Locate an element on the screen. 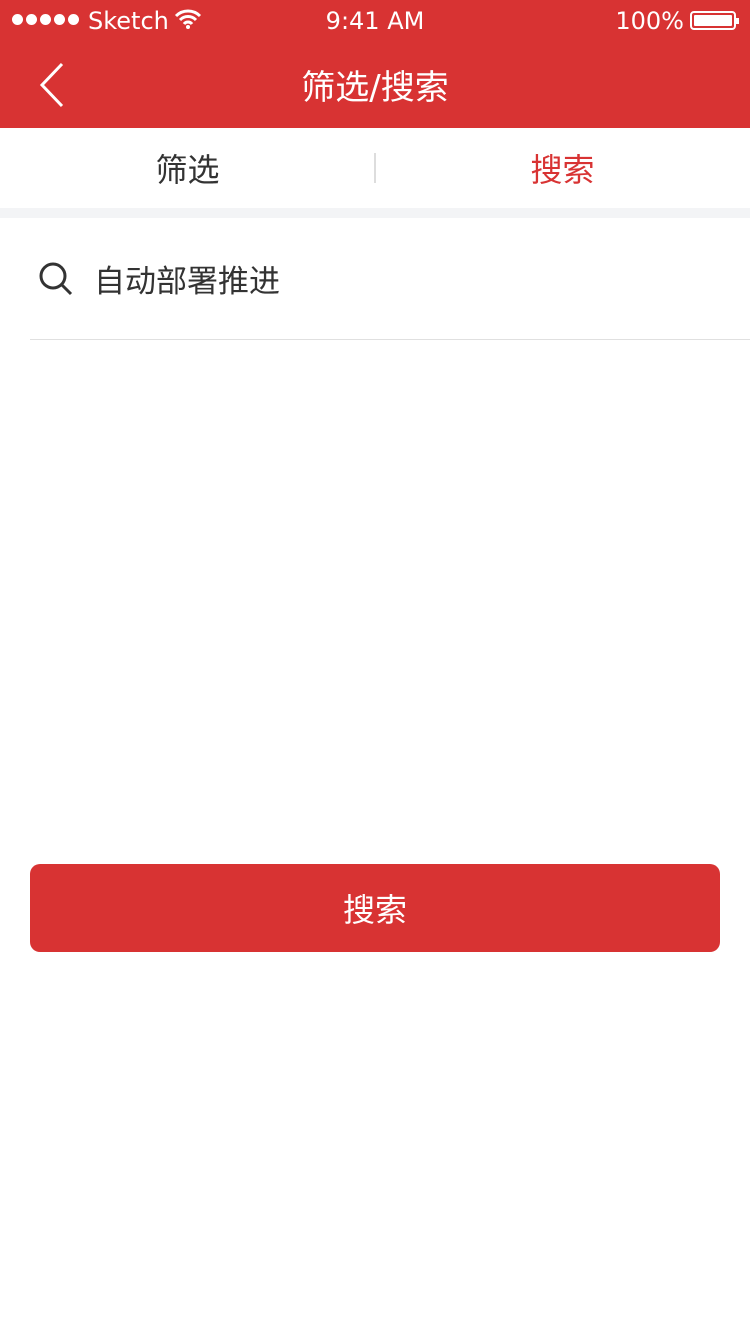 This screenshot has width=750, height=1334. tab-bar: 筛选 搜索 is located at coordinates (375, 173).